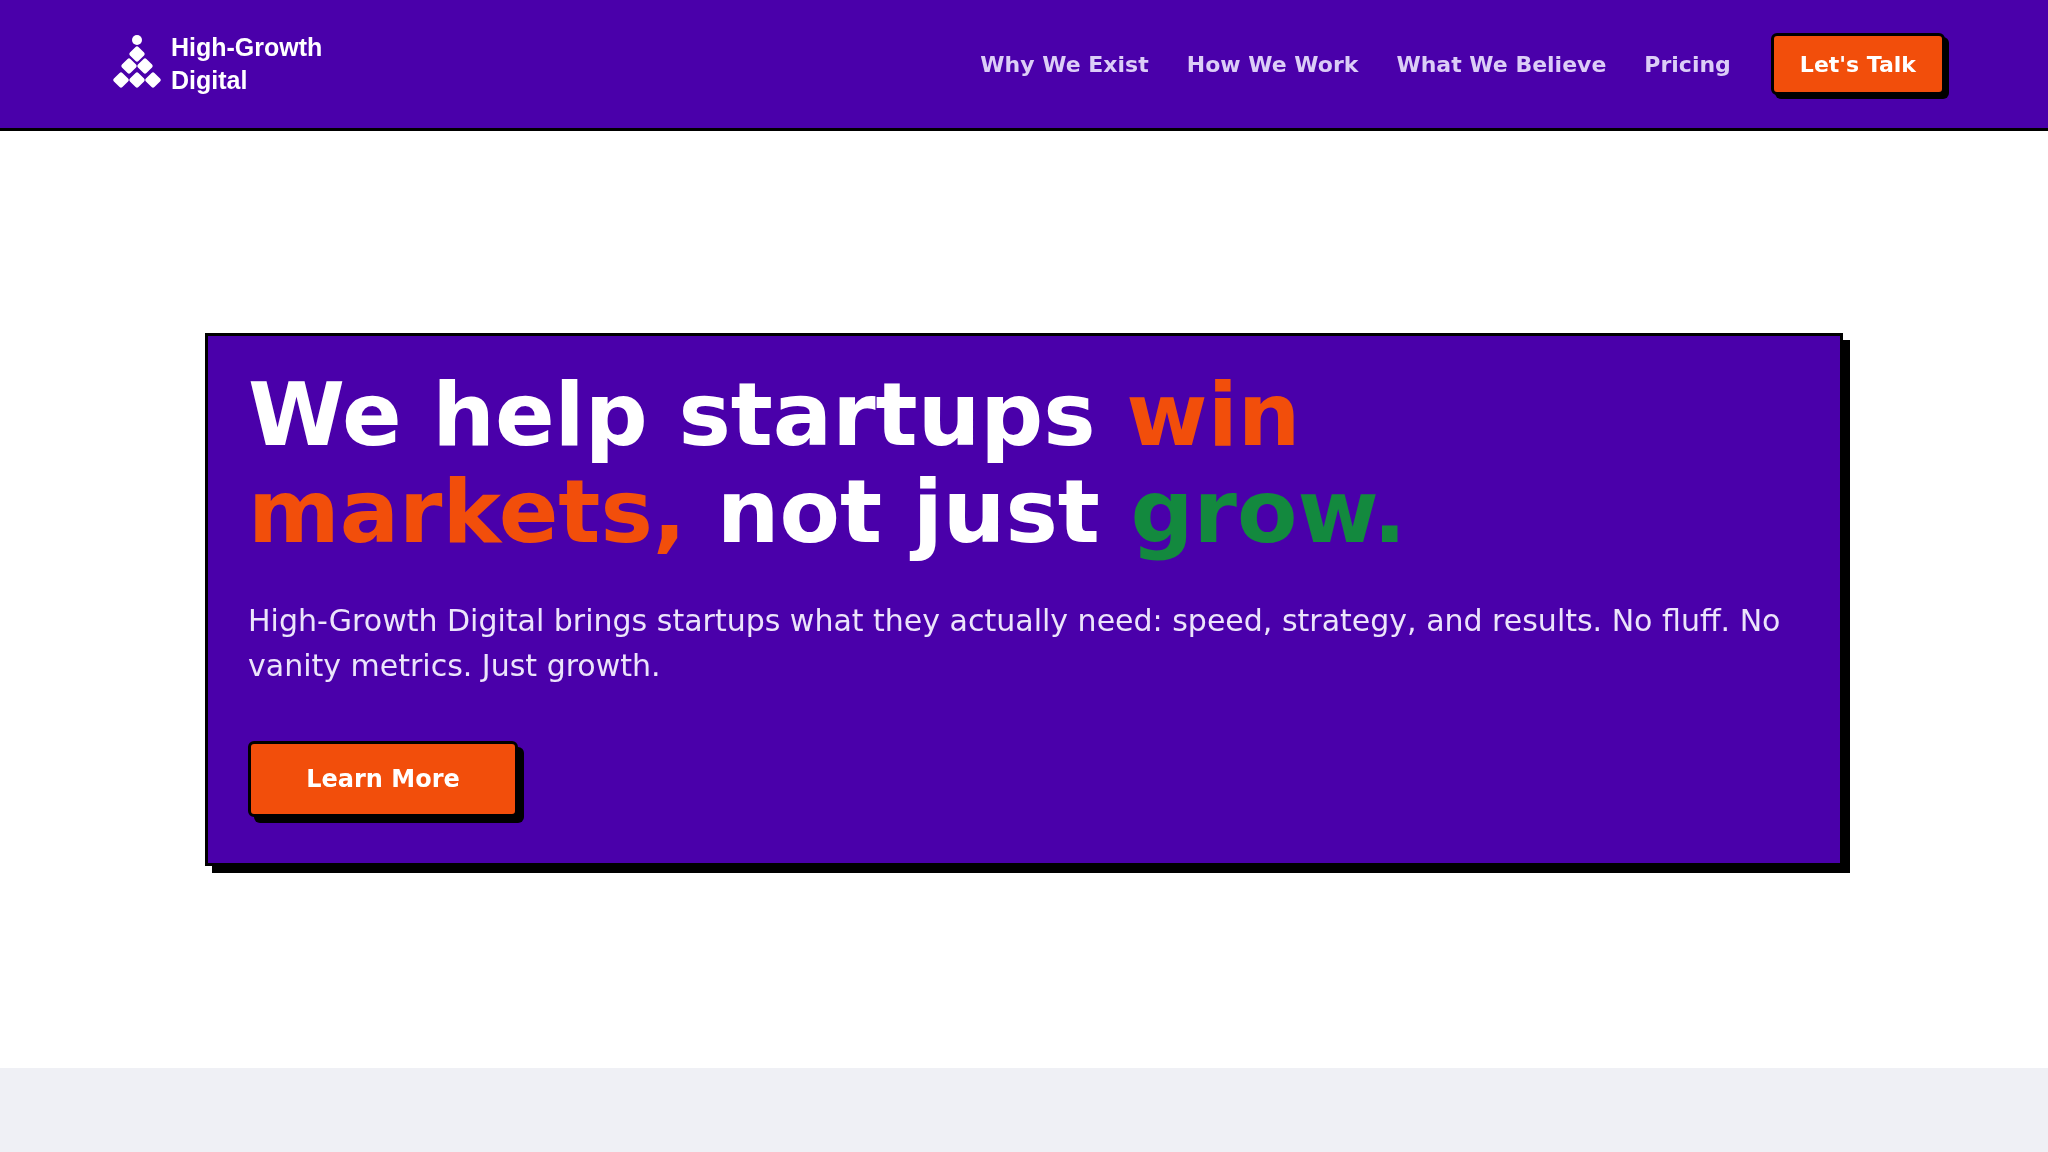 The image size is (2048, 1152). What do you see at coordinates (1015, 643) in the screenshot?
I see `hero-description: High-Growth Digital brings startups what they actually need: speed, strategy, and results. No fluff. No vanity metrics. Just growth.` at bounding box center [1015, 643].